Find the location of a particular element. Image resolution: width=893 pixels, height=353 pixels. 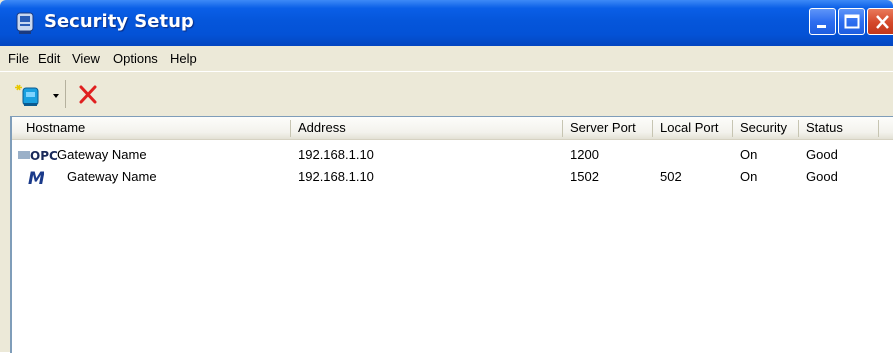

toolbar is located at coordinates (446, 94).